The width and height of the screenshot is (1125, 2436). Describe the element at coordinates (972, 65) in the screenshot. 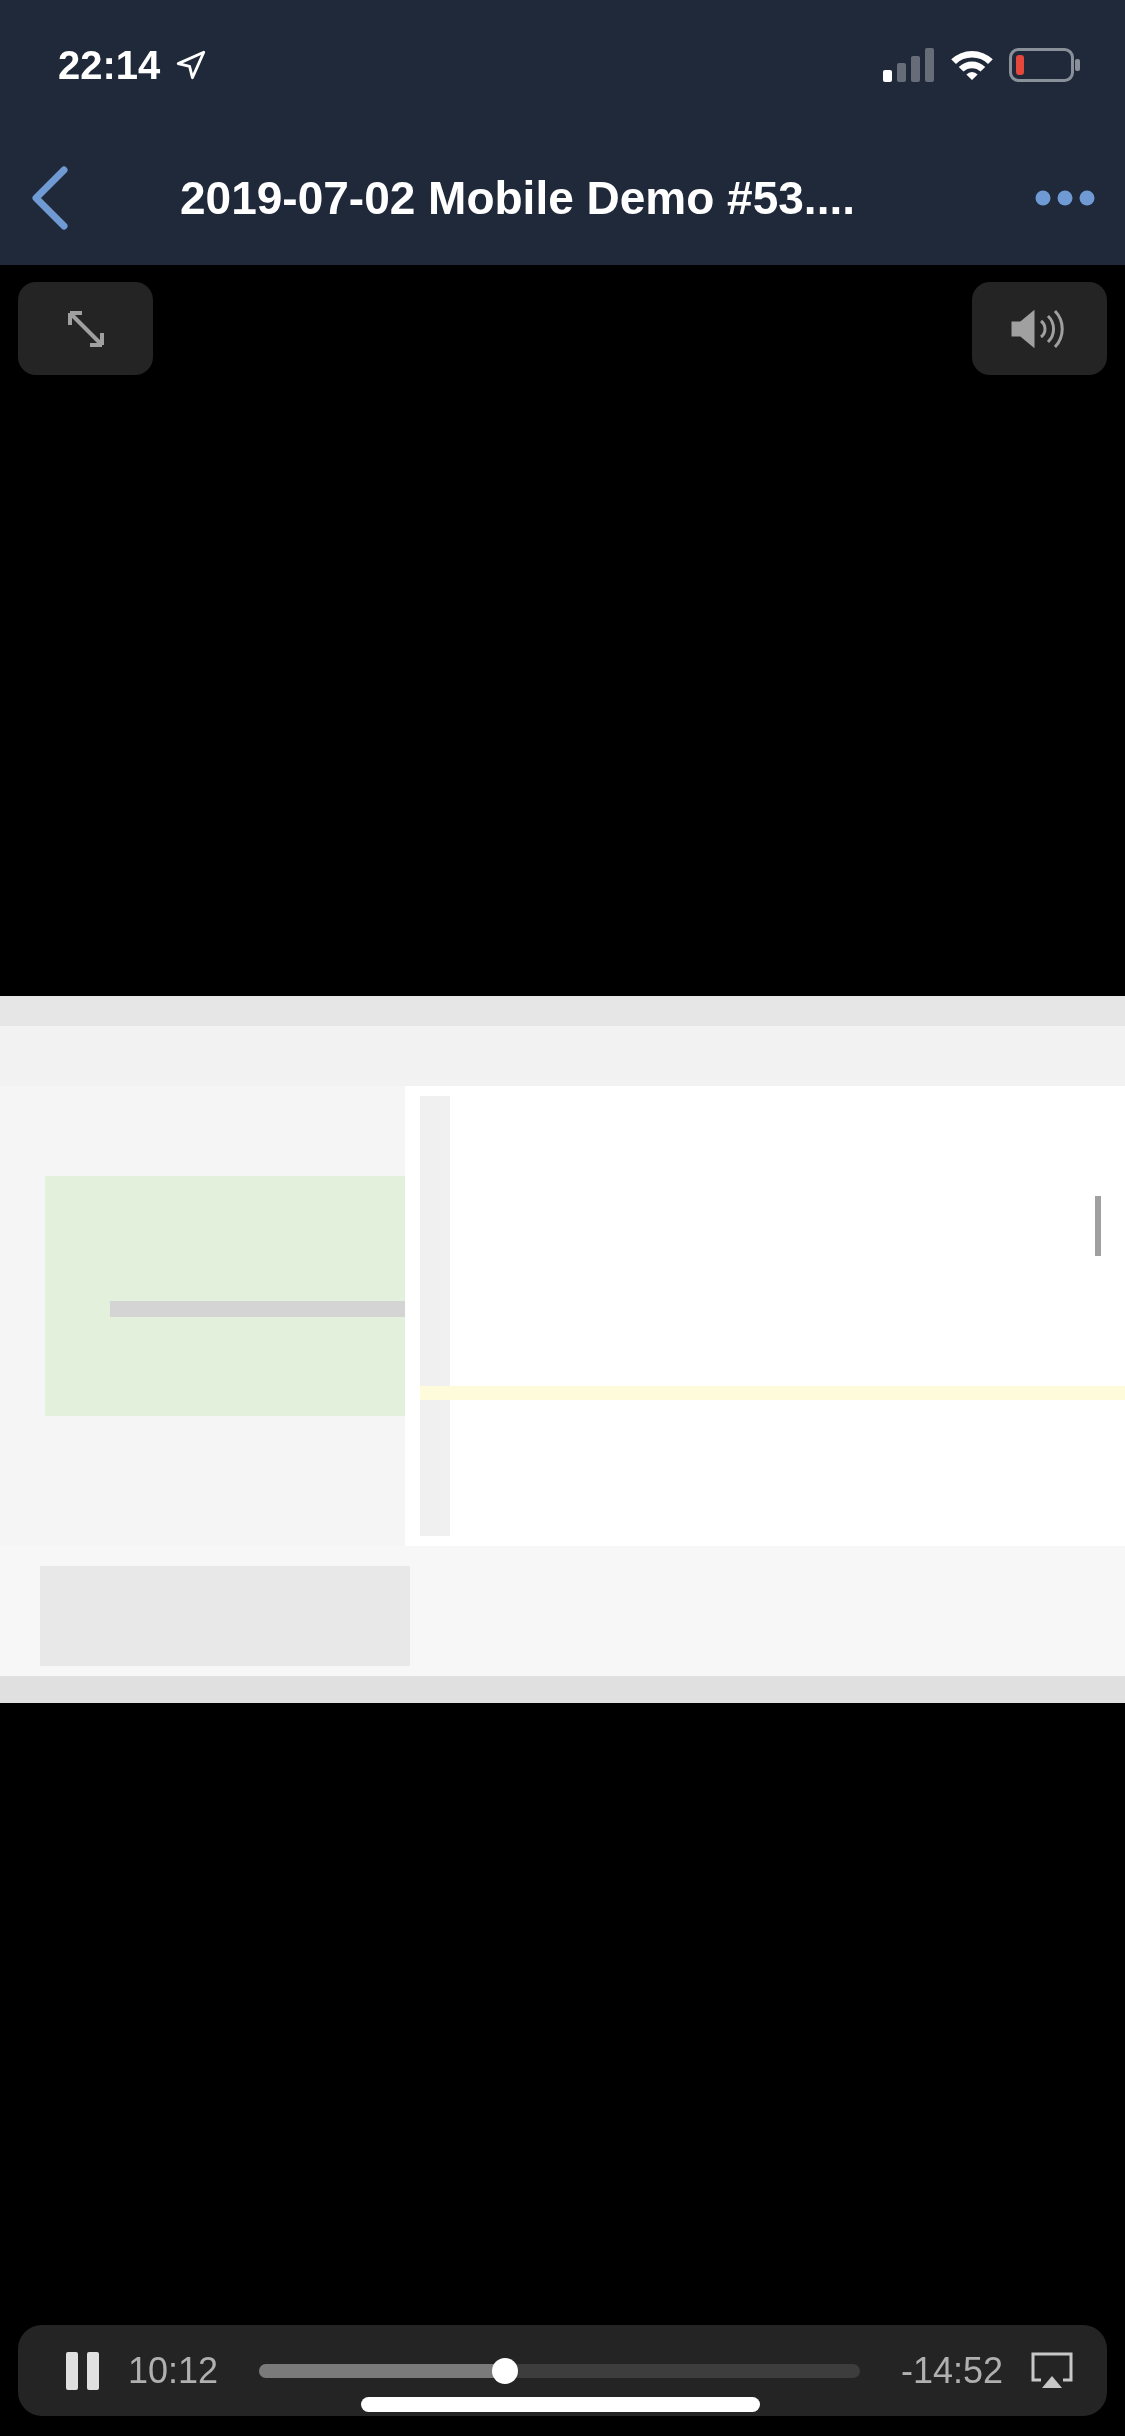

I see `wifi-icon` at that location.